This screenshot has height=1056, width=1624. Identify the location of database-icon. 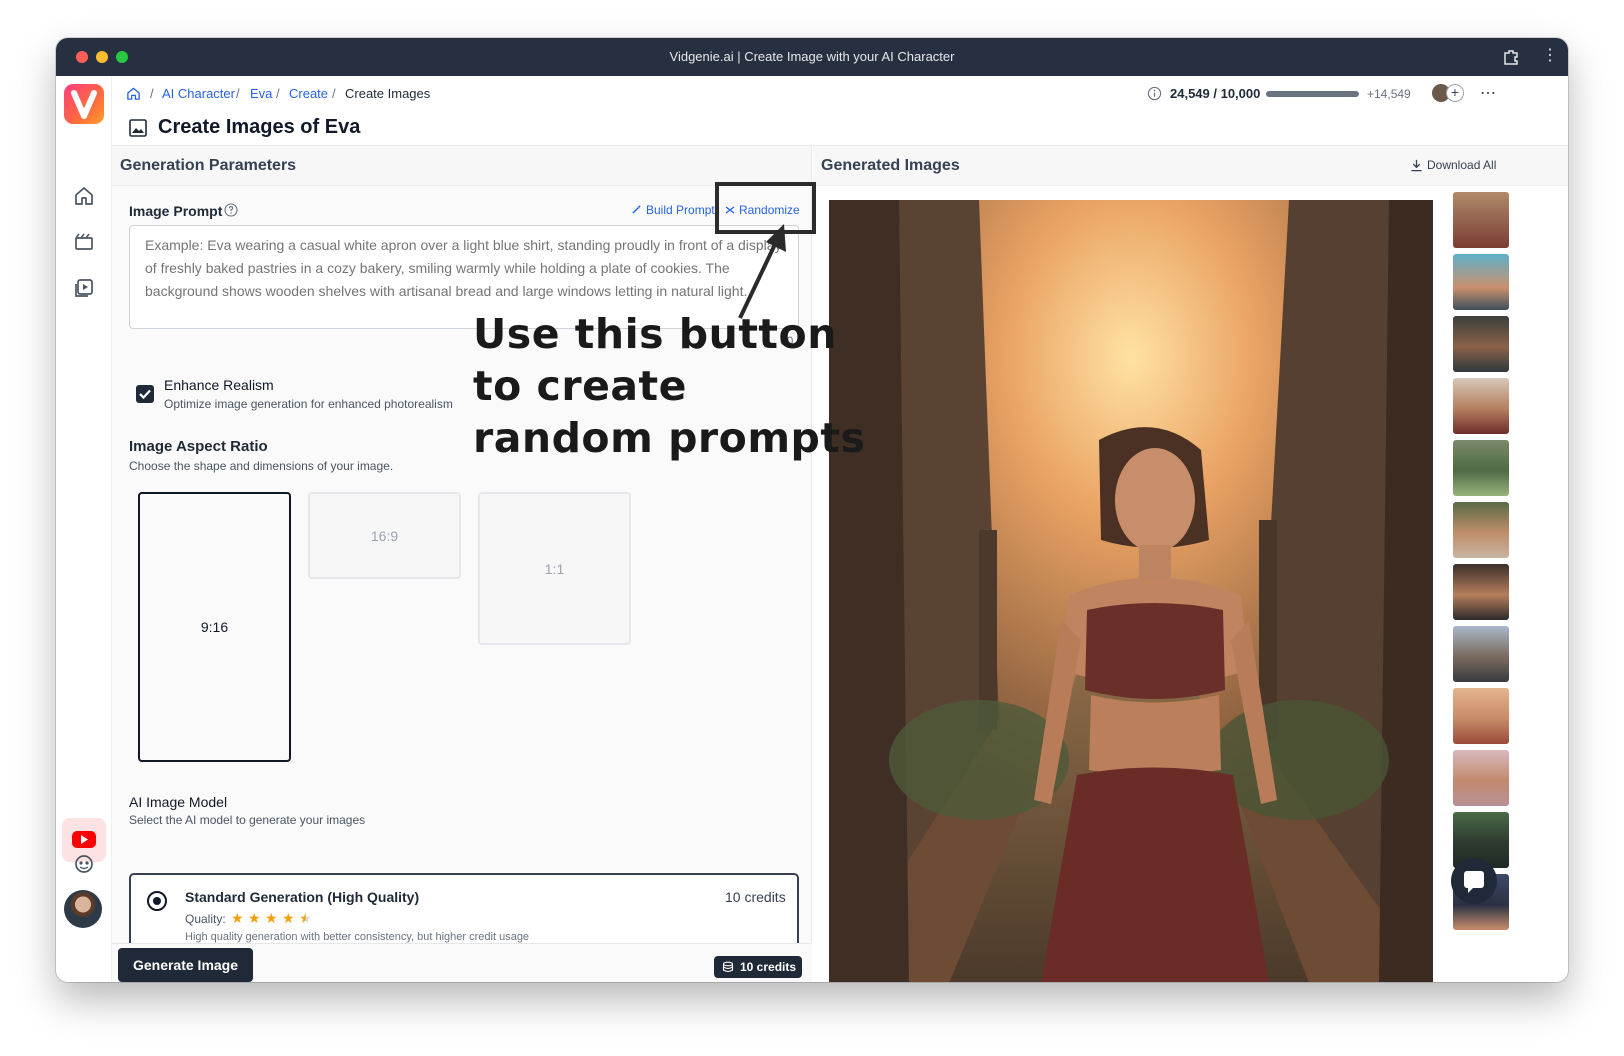
(728, 967).